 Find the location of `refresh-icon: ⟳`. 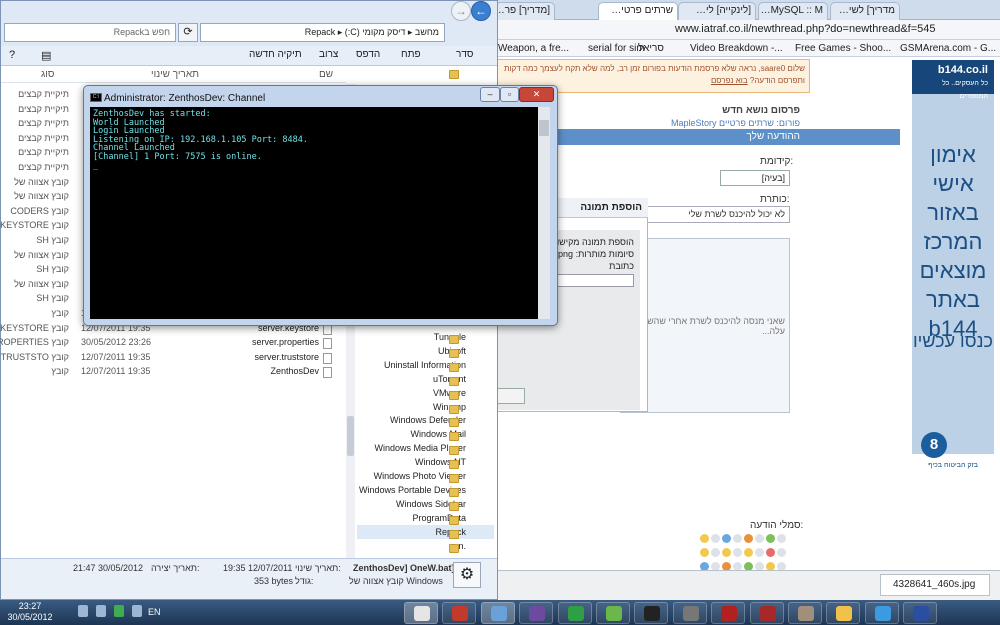

refresh-icon: ⟳ is located at coordinates (188, 32).